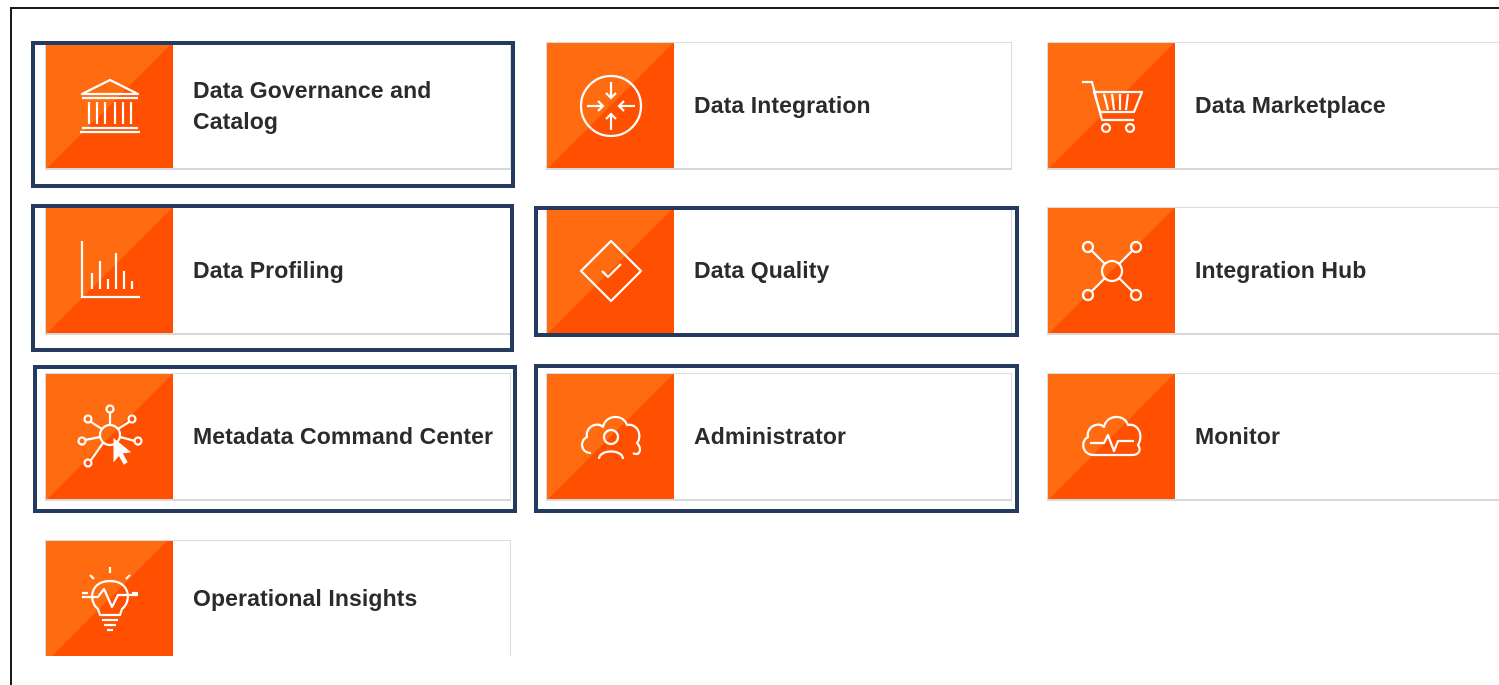  I want to click on bar-chart-icon, so click(109, 270).